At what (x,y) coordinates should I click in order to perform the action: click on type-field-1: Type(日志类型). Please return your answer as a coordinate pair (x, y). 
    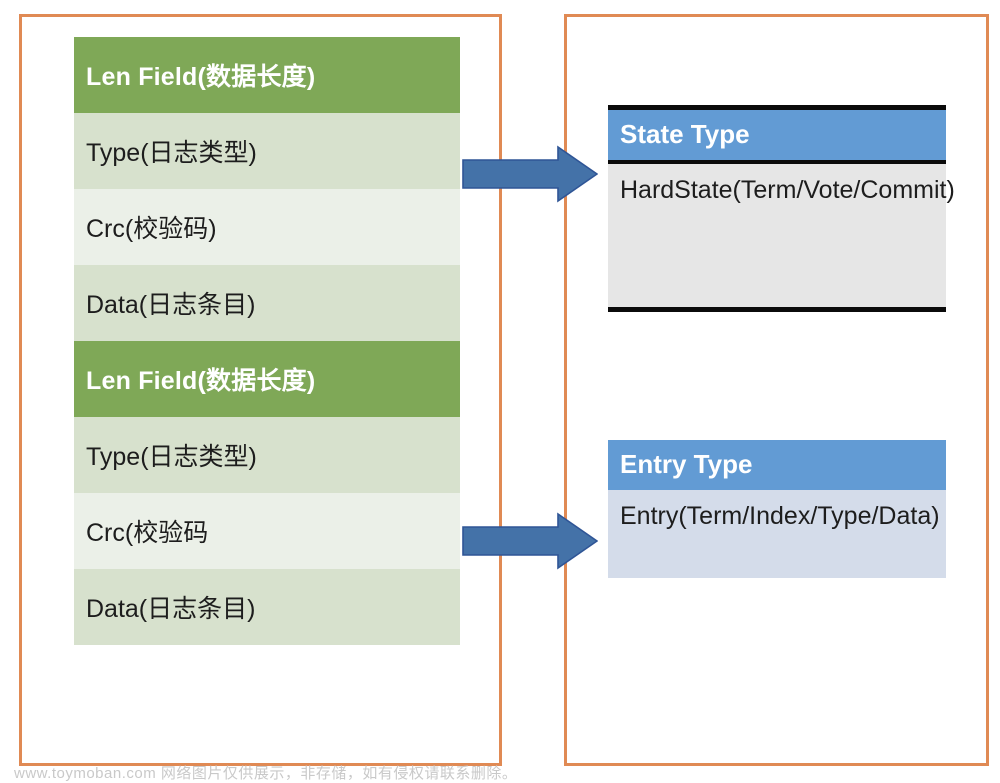
    Looking at the image, I should click on (267, 151).